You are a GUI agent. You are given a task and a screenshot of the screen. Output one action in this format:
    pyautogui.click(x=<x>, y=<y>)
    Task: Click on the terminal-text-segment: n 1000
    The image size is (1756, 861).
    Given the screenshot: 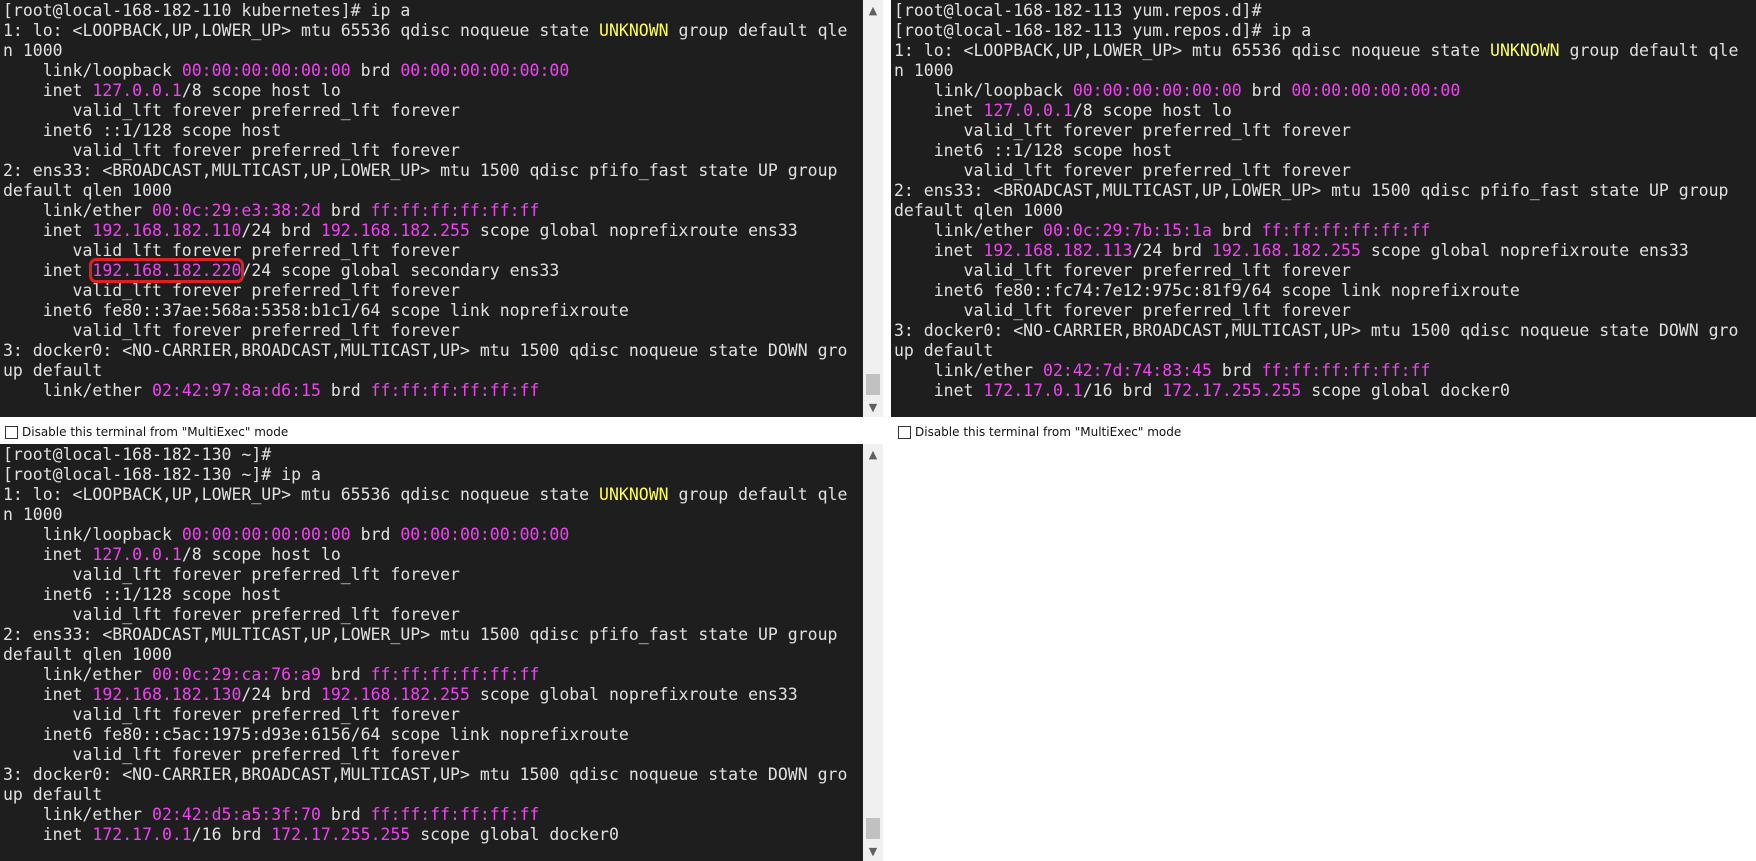 What is the action you would take?
    pyautogui.click(x=33, y=50)
    